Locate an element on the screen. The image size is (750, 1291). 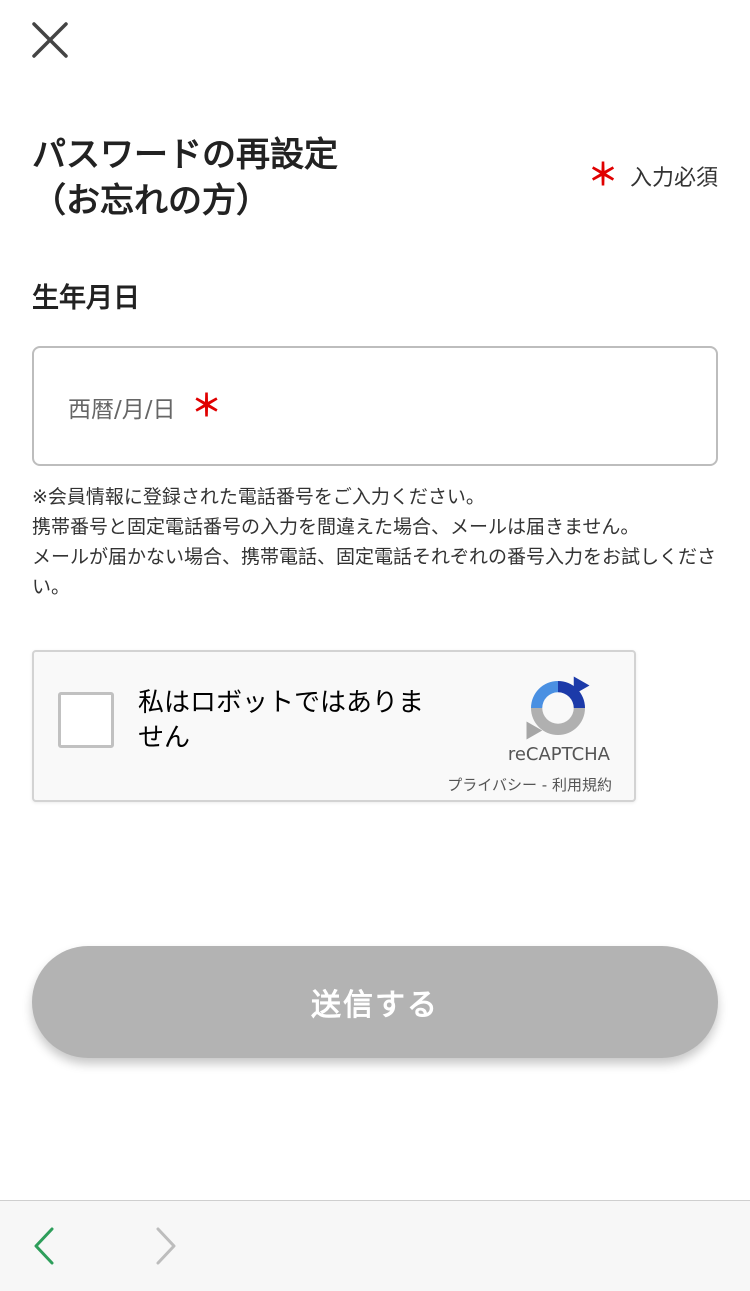
recaptcha-brand: reCAPTCHA is located at coordinates (558, 754).